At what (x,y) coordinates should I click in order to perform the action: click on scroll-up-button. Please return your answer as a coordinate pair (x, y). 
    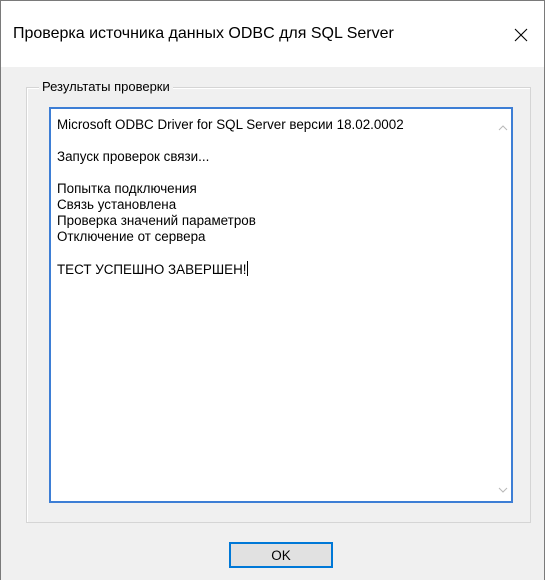
    Looking at the image, I should click on (502, 126).